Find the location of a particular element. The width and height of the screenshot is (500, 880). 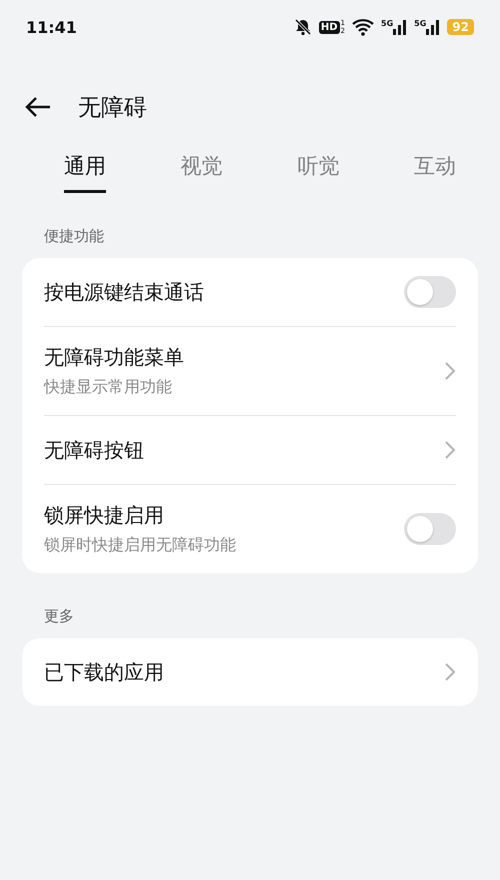

tab: 听觉 is located at coordinates (318, 172).